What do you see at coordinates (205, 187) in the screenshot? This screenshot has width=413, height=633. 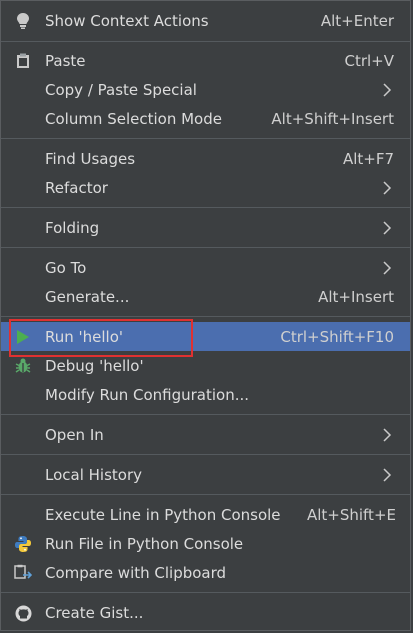 I see `menu-item-refactor: Refactor` at bounding box center [205, 187].